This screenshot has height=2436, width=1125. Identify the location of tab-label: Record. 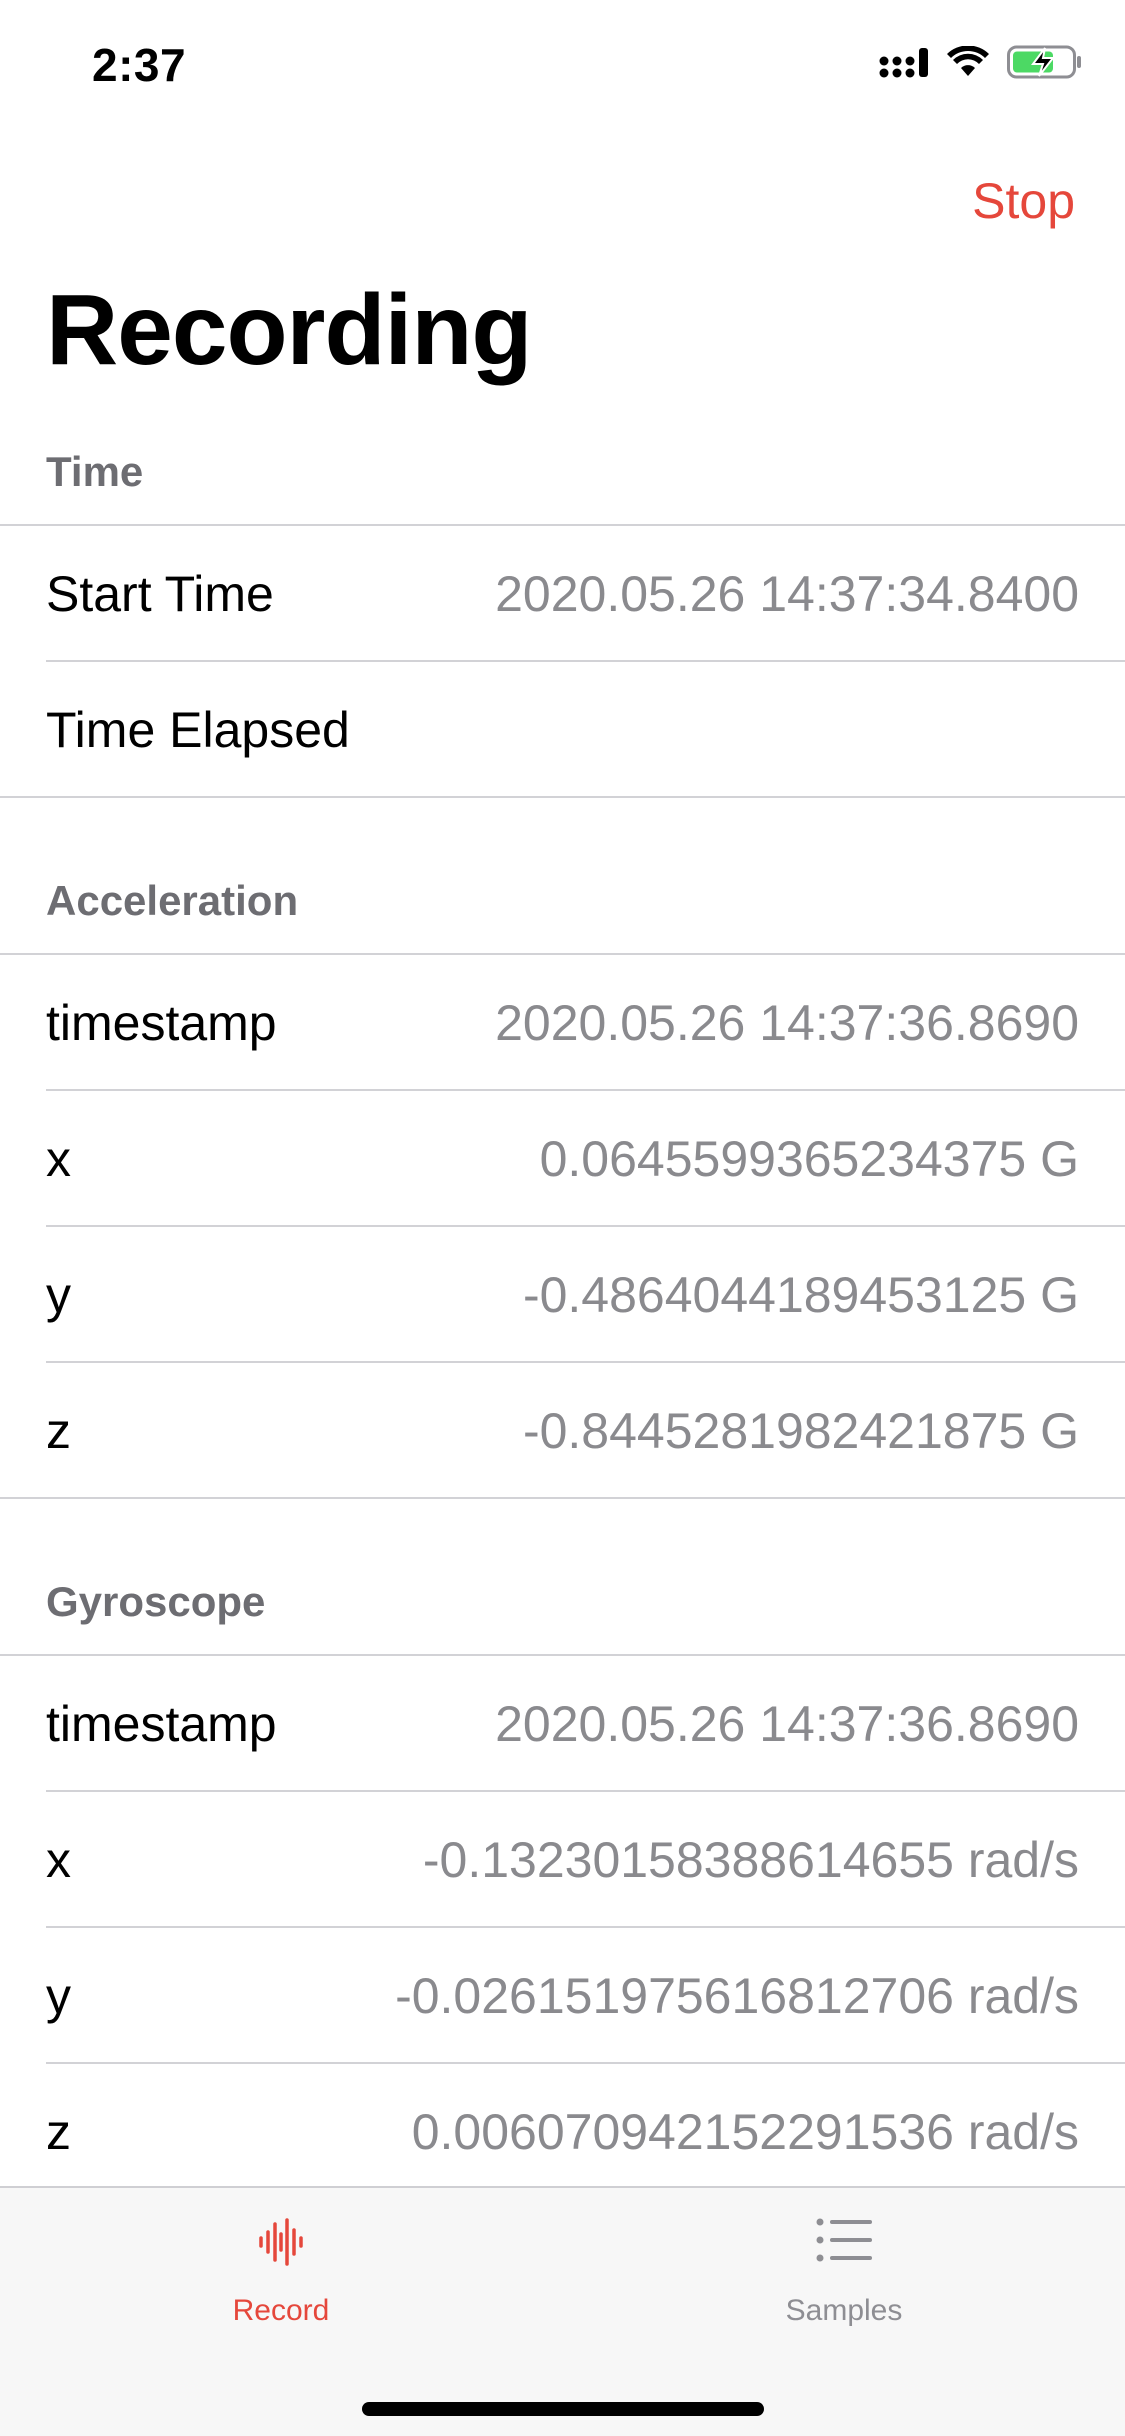
(281, 2310).